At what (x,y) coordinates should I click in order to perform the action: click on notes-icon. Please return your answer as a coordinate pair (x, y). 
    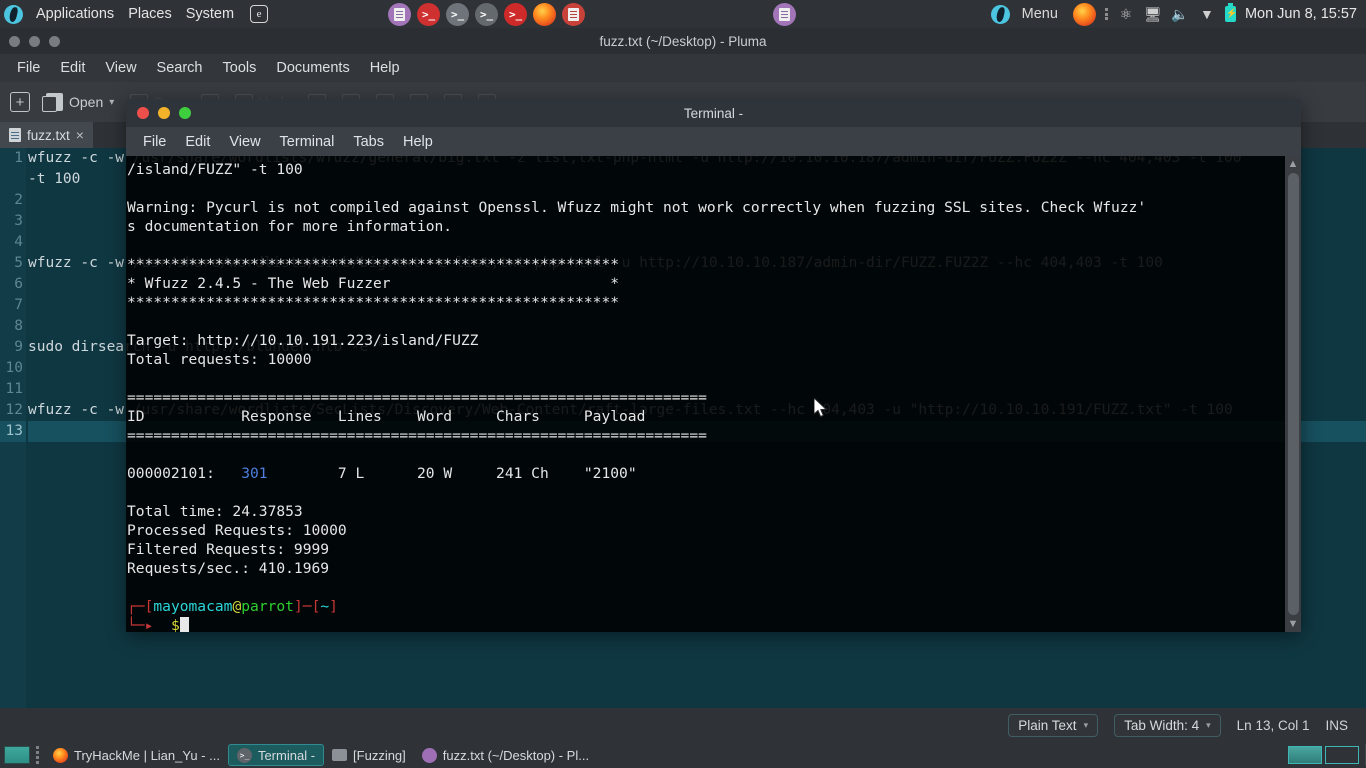
    Looking at the image, I should click on (574, 14).